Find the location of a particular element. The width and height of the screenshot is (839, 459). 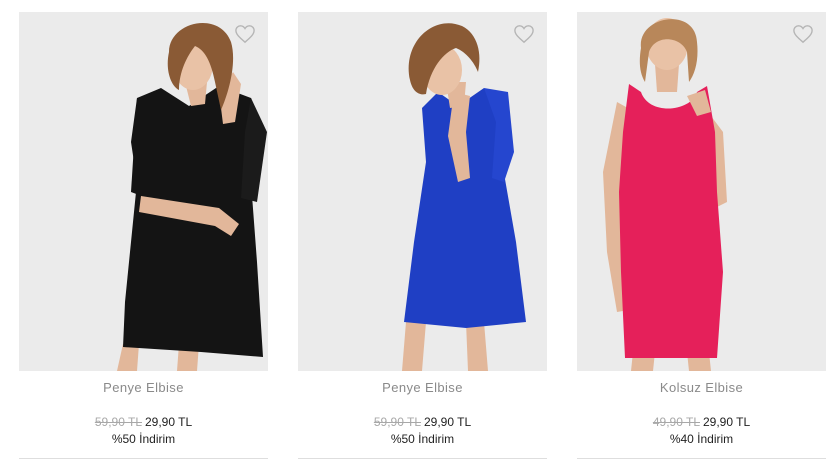

old-price: 49,90 TL is located at coordinates (676, 422).